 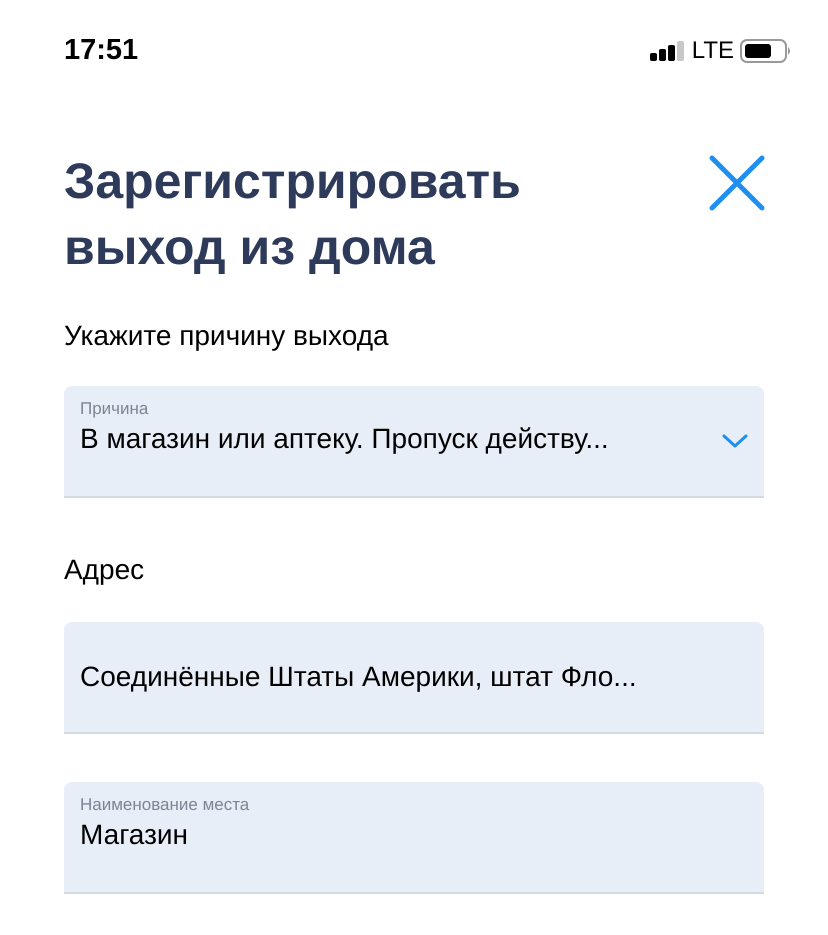 What do you see at coordinates (227, 336) in the screenshot?
I see `section-heading: Укажите причину выхода` at bounding box center [227, 336].